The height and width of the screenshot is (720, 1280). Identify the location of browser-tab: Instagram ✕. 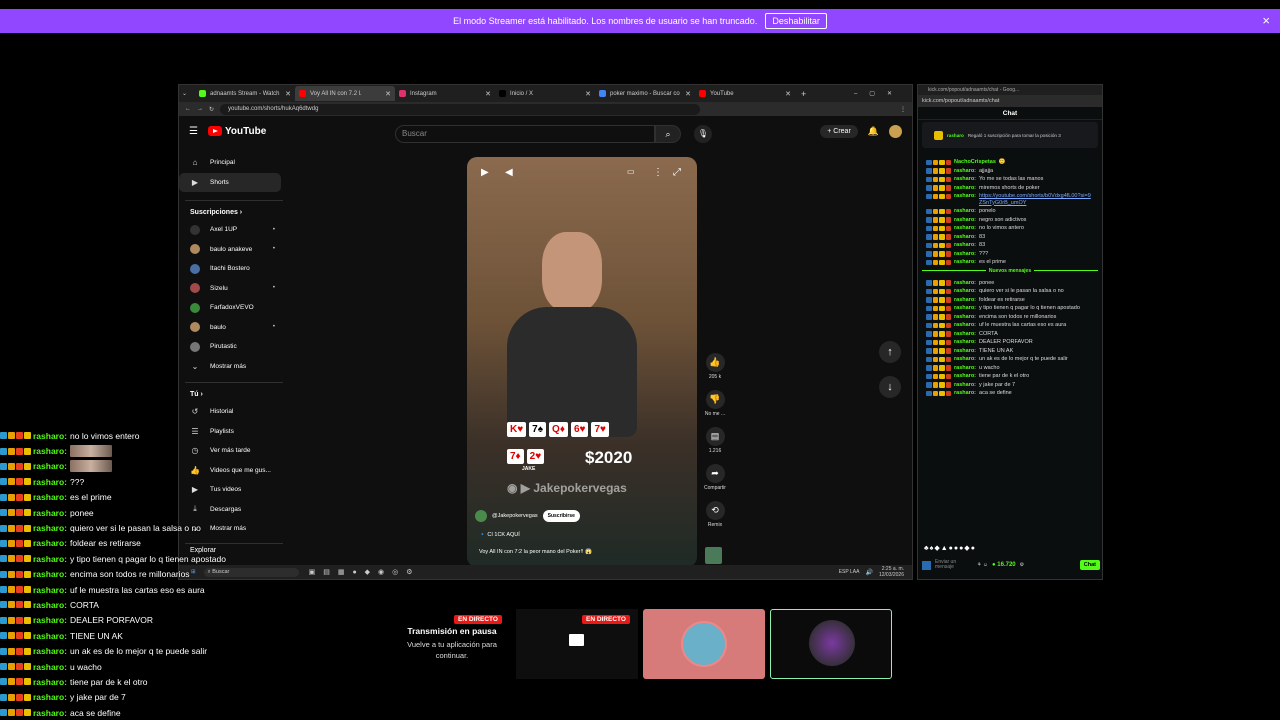
(445, 93).